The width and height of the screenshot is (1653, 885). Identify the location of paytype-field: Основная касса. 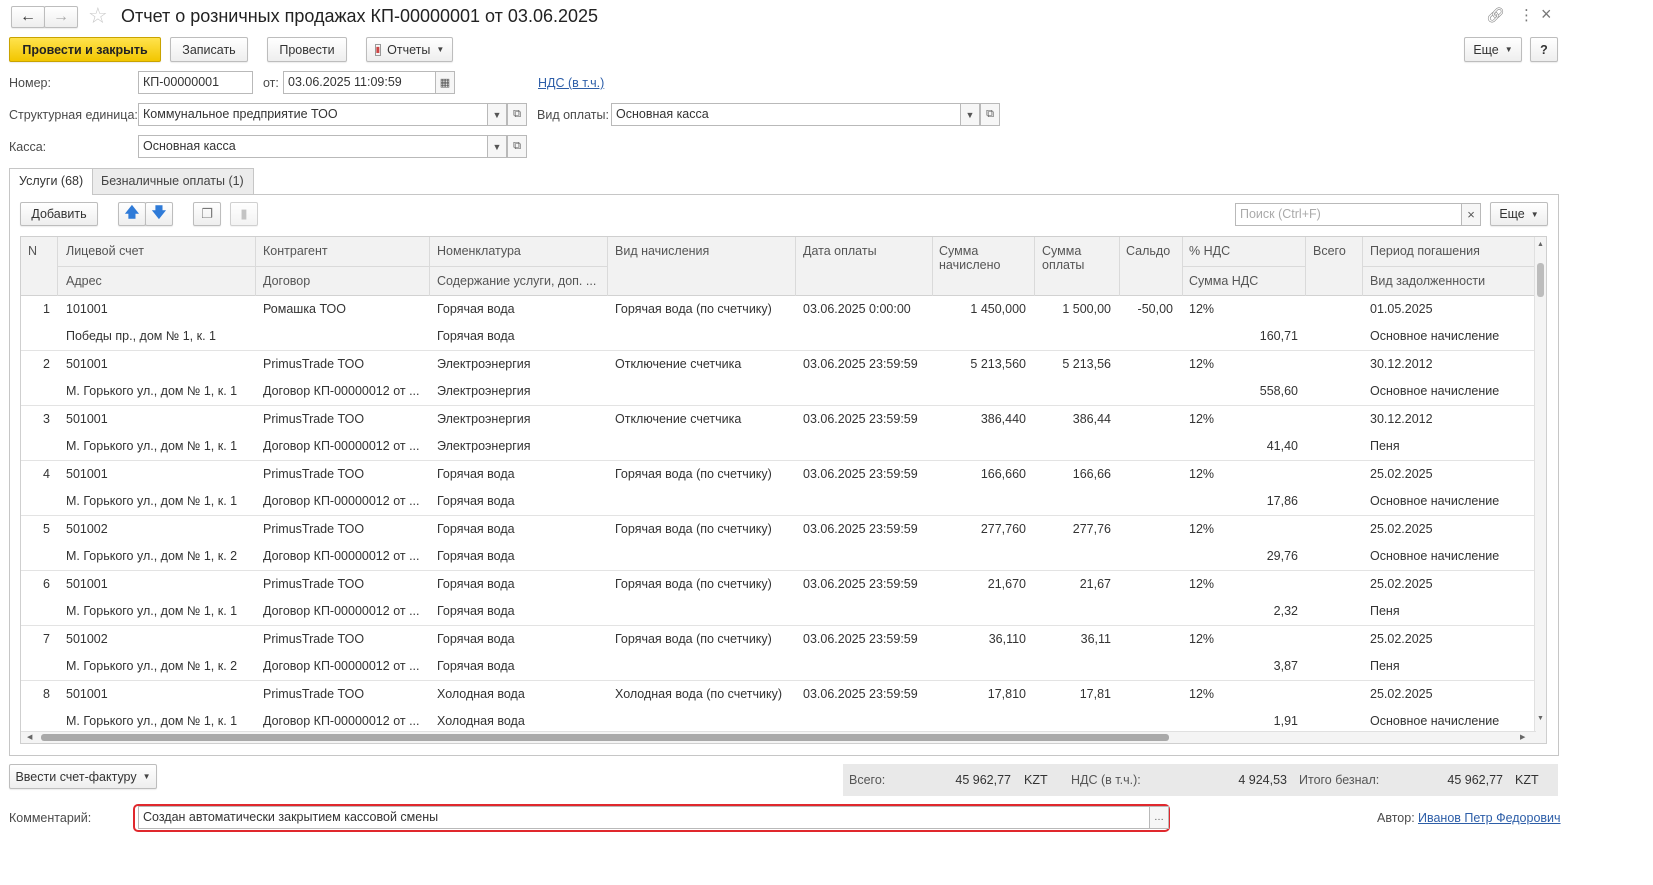
(786, 114).